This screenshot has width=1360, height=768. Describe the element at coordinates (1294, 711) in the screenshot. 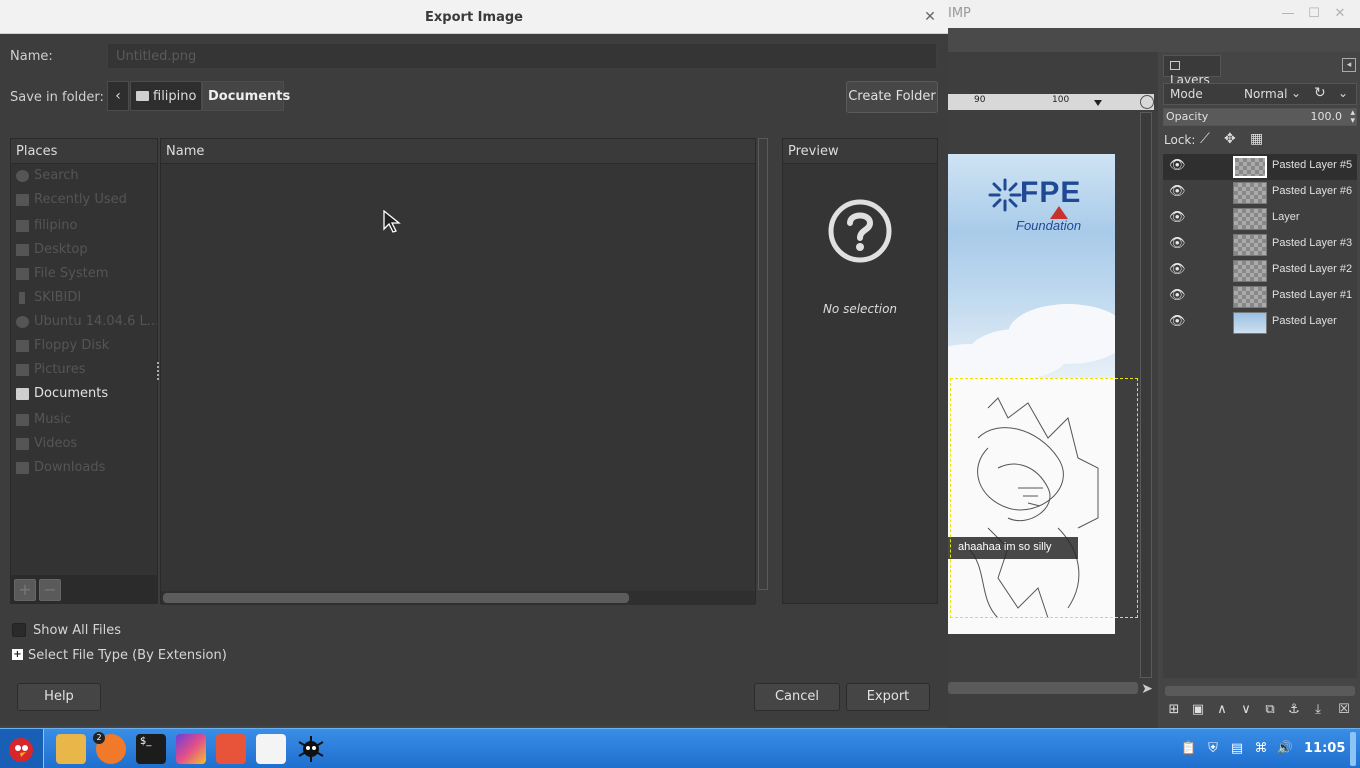

I see `anchor-layer-icon: ⚓` at that location.